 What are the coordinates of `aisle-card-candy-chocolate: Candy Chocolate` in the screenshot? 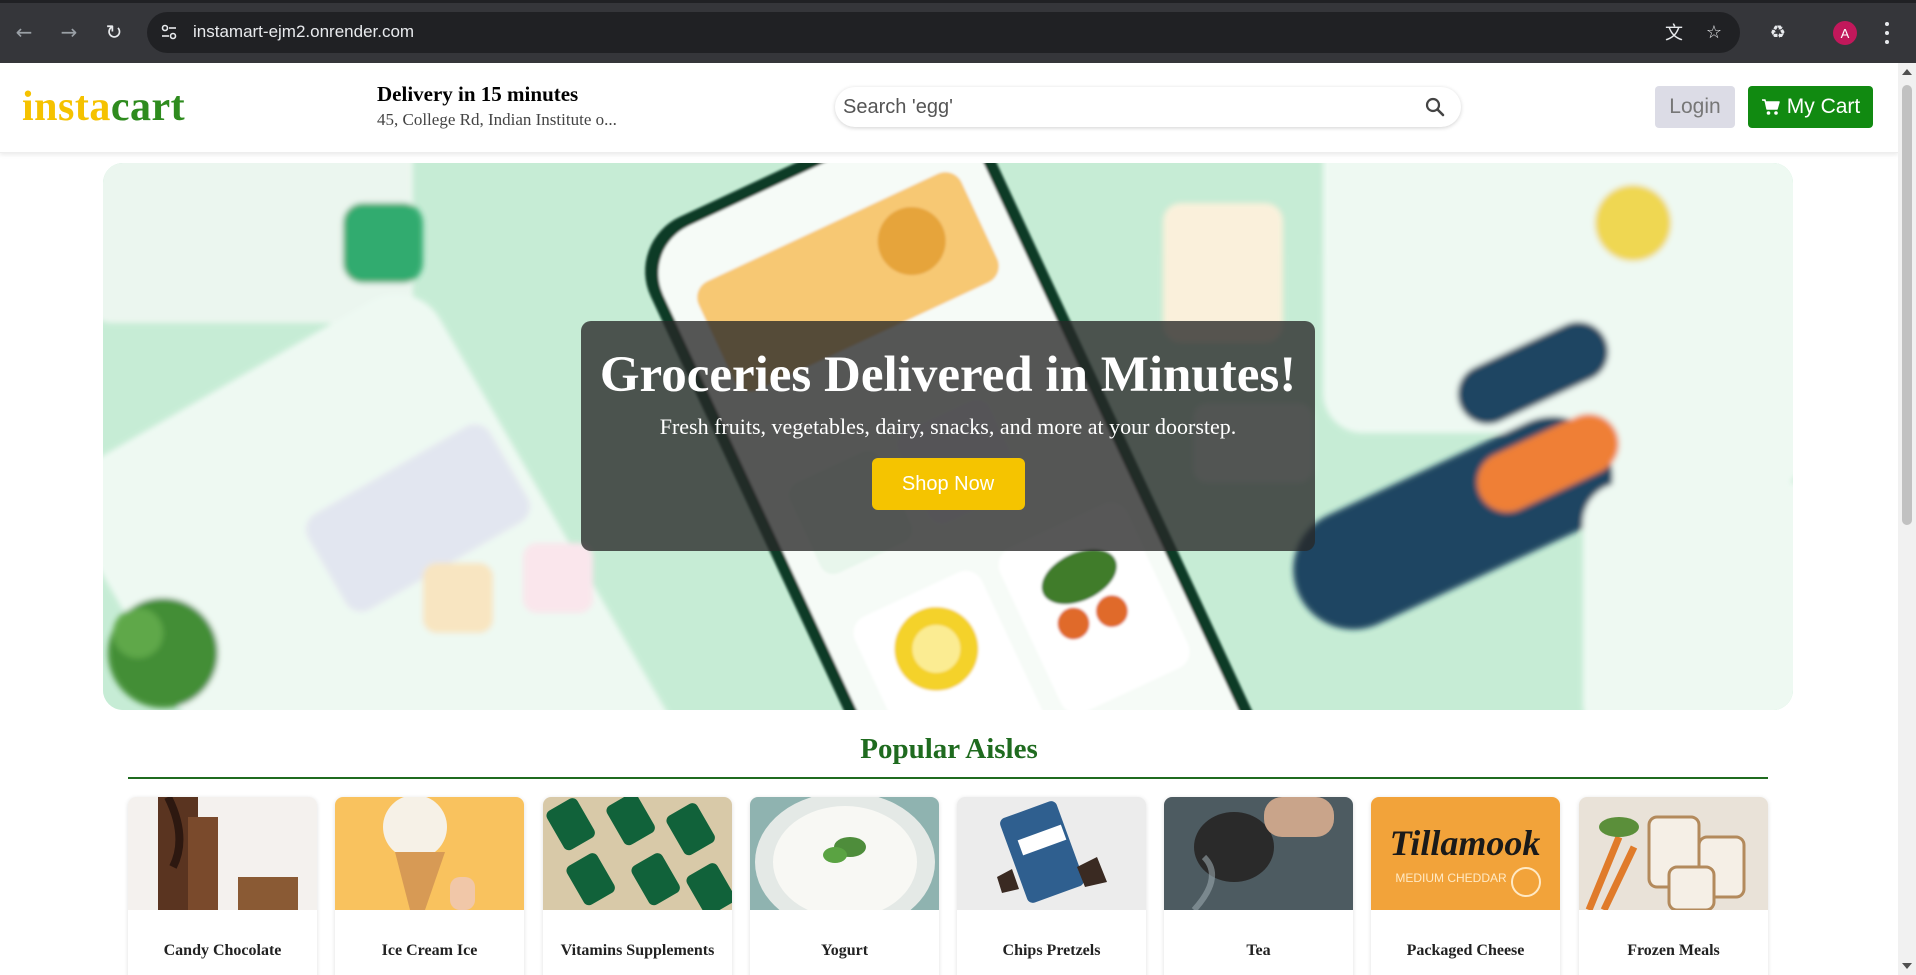 It's located at (222, 886).